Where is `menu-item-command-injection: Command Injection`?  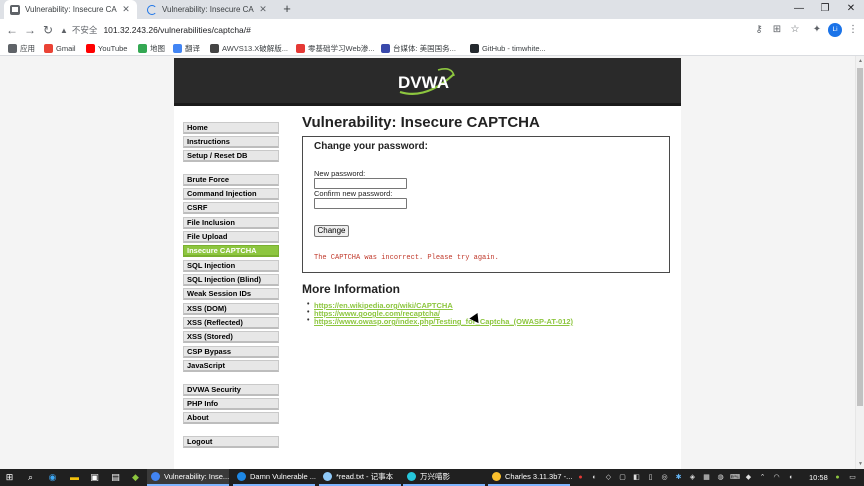
menu-item-command-injection: Command Injection is located at coordinates (231, 194).